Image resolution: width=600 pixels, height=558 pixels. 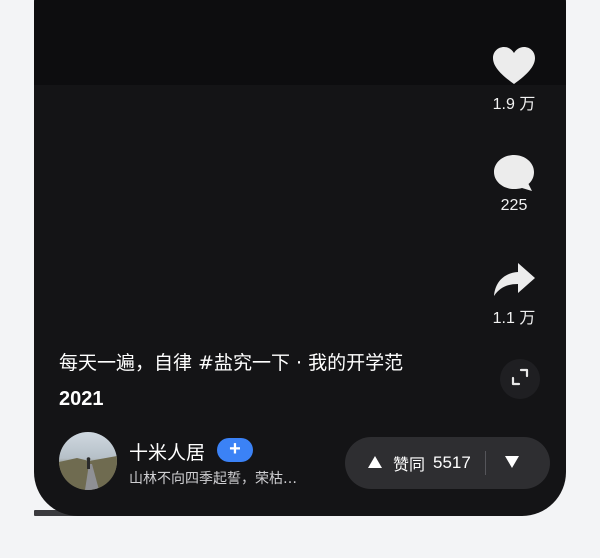 I want to click on comment-count: 225, so click(x=514, y=205).